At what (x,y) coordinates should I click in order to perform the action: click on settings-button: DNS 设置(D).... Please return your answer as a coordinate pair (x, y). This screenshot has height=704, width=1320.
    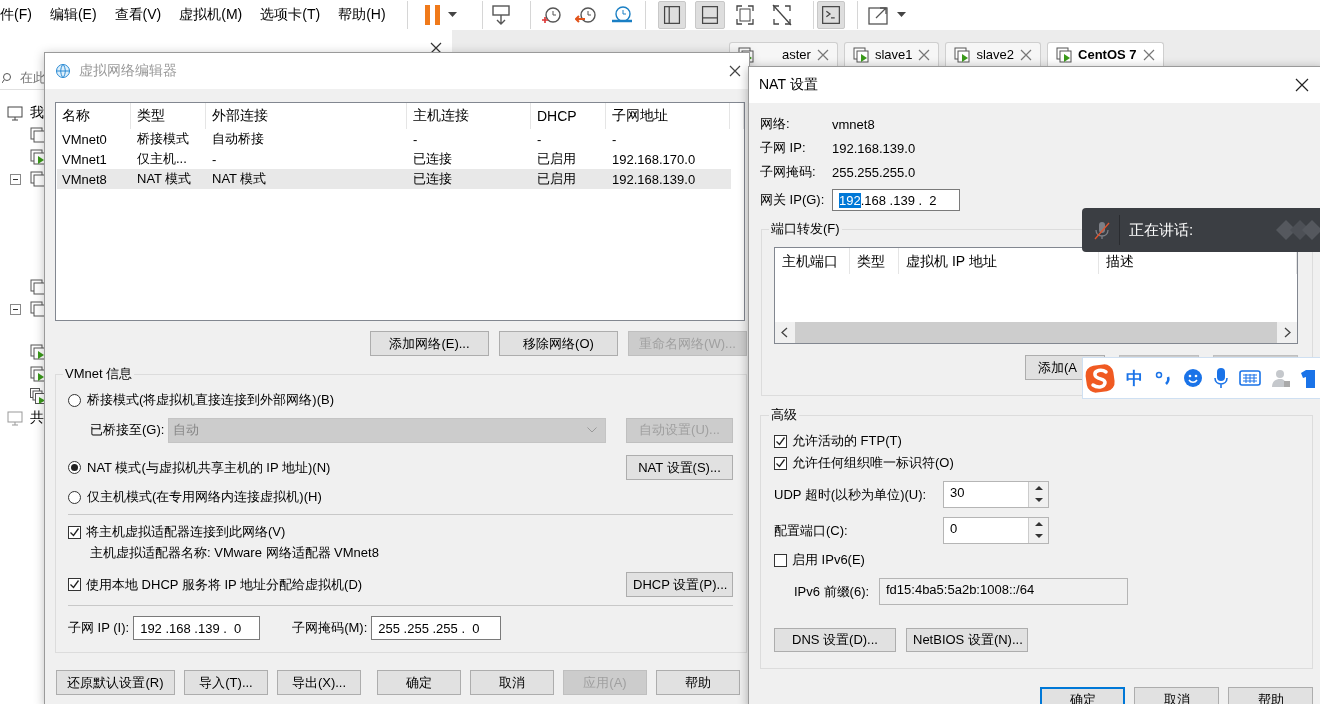
    Looking at the image, I should click on (835, 640).